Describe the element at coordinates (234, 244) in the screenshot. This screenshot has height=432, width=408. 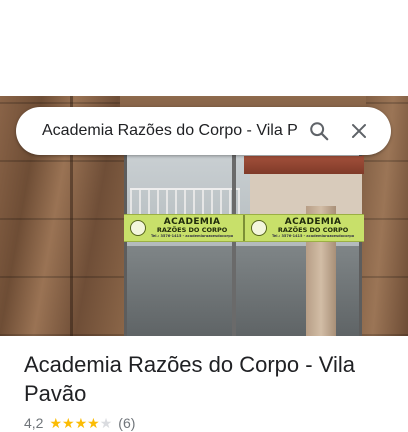
I see `door-frame-divider` at that location.